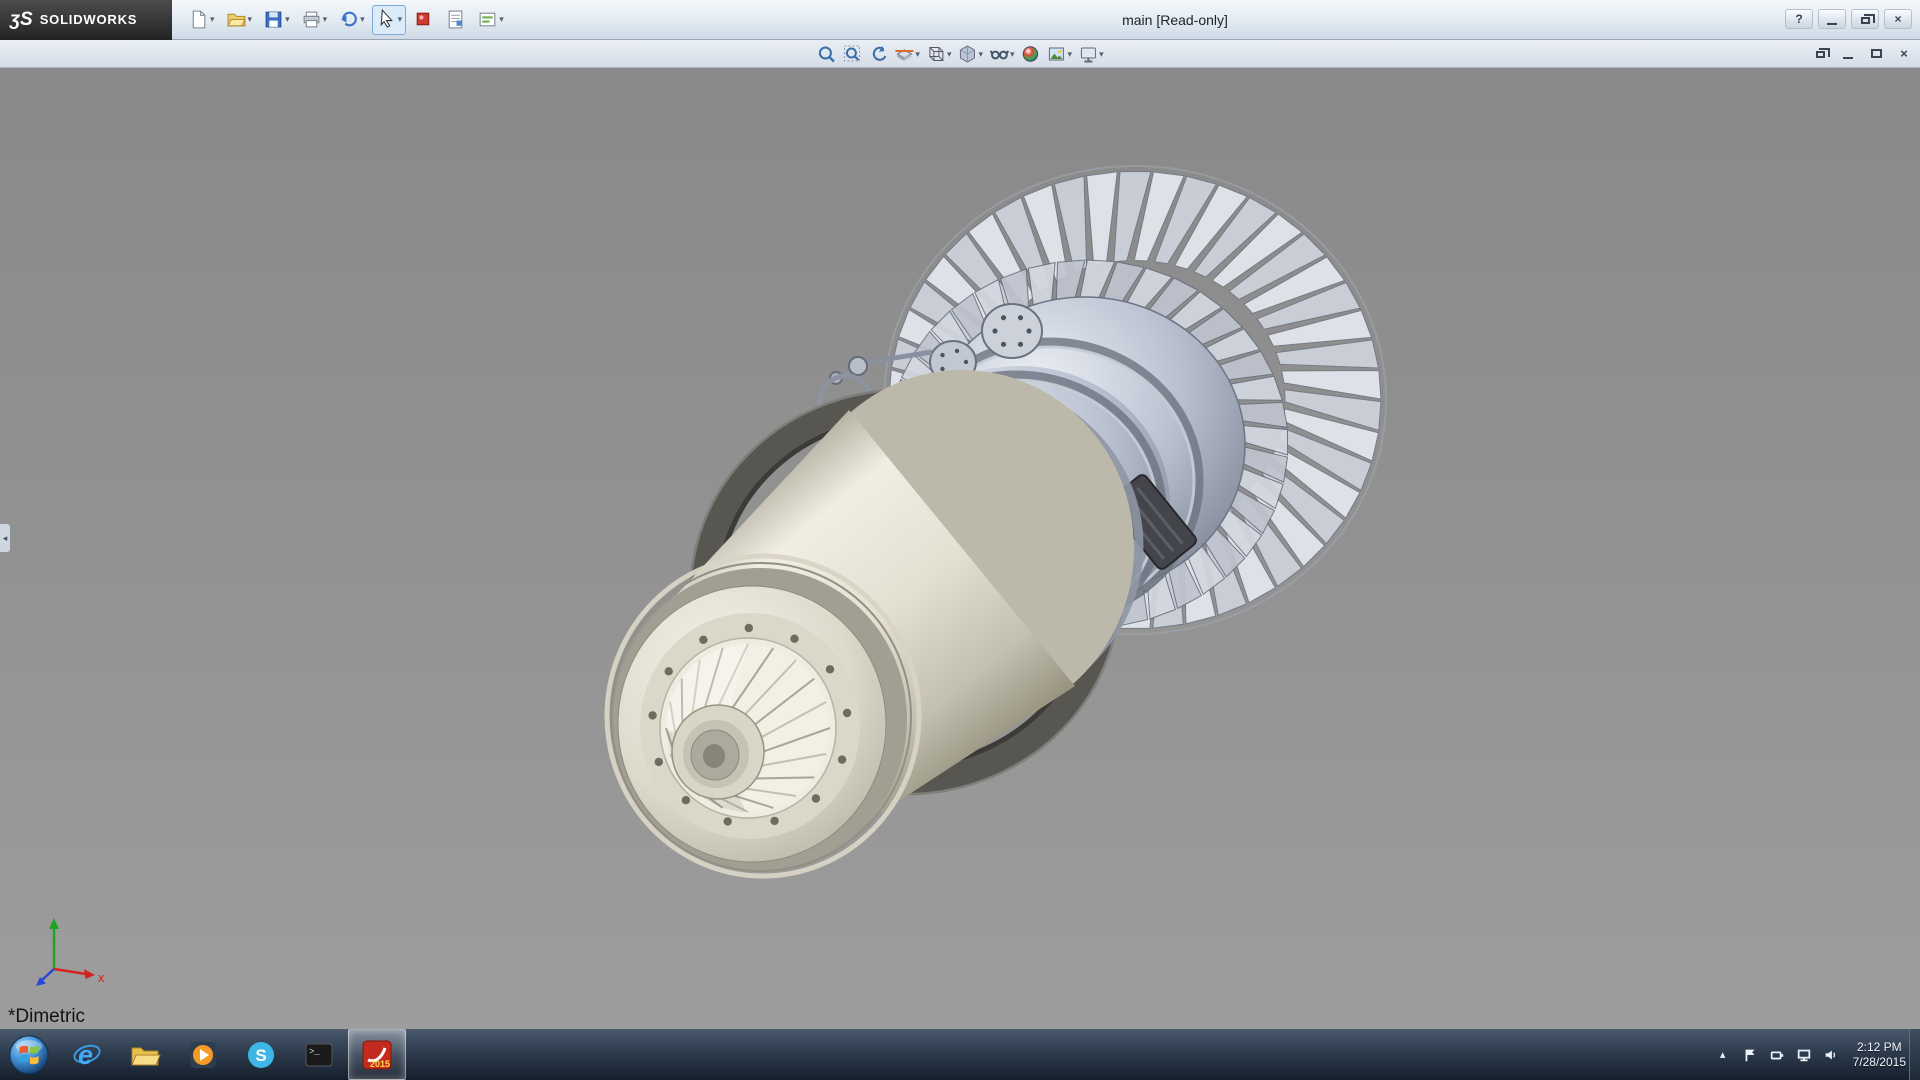 This screenshot has height=1080, width=1920. I want to click on new-document-icon, so click(199, 19).